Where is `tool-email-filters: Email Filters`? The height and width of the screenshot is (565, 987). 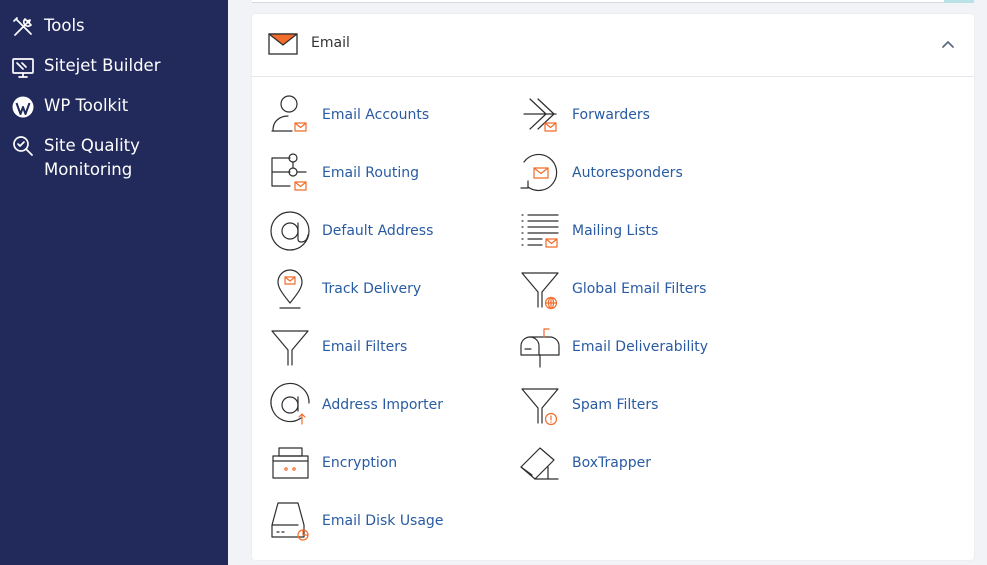 tool-email-filters: Email Filters is located at coordinates (337, 347).